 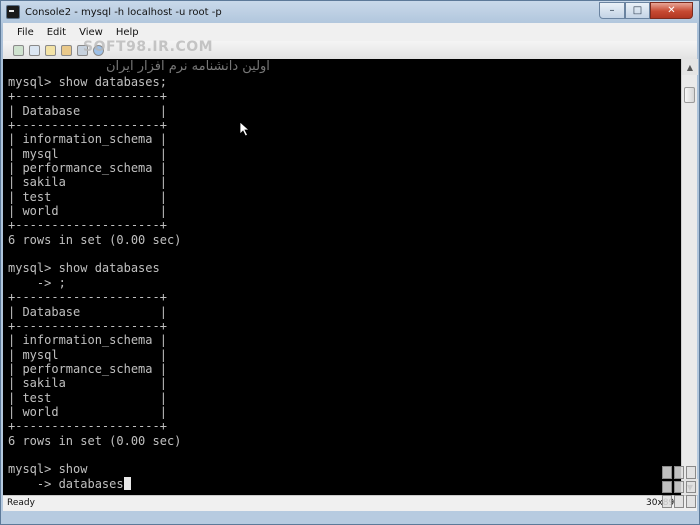 I want to click on console-line: mysql> show databases;, so click(x=87, y=82).